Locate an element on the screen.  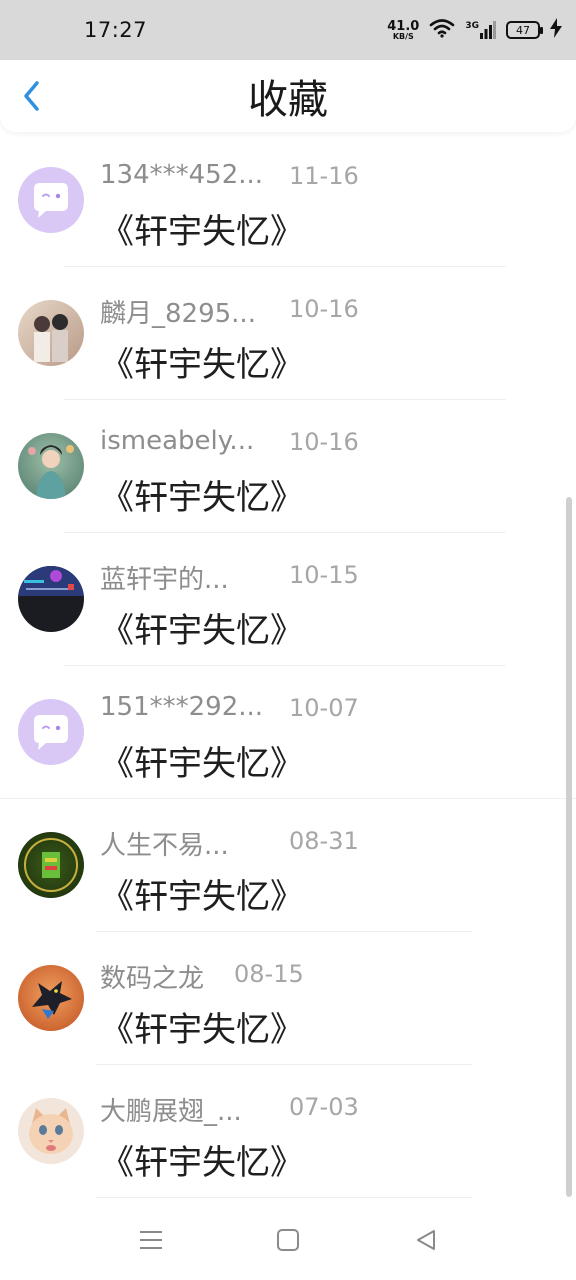
network-speed-value: 41.0 is located at coordinates (403, 26).